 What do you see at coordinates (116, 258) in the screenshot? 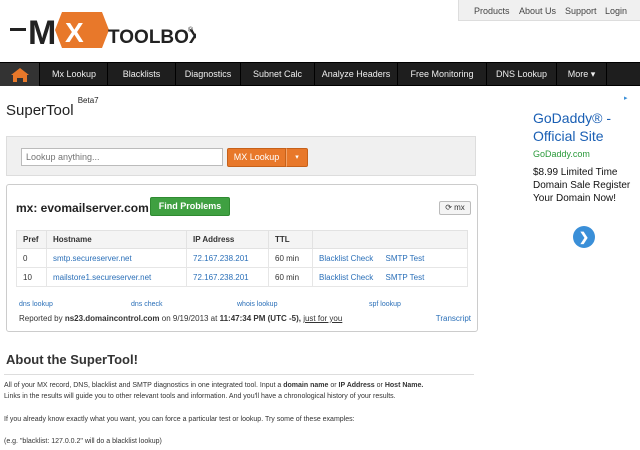
I see `cell-hostname-link: smtp.secureserver.net` at bounding box center [116, 258].